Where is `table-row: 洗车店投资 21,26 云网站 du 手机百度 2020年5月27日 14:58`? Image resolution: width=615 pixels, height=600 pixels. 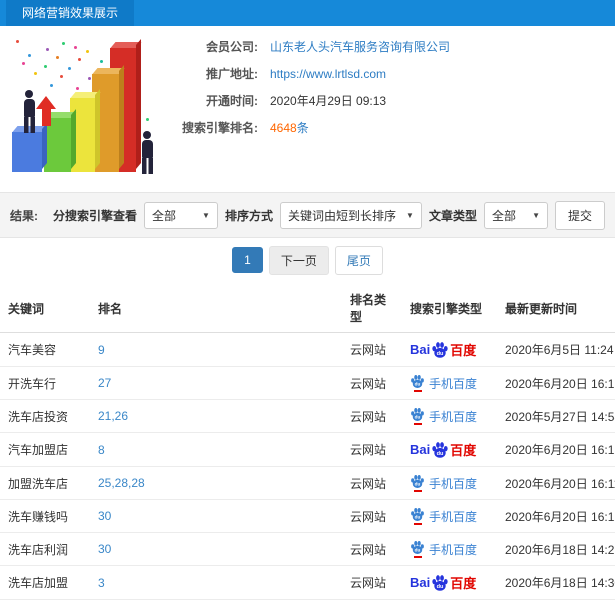
table-row: 洗车店投资 21,26 云网站 du 手机百度 2020年5月27日 14:58 is located at coordinates (307, 416).